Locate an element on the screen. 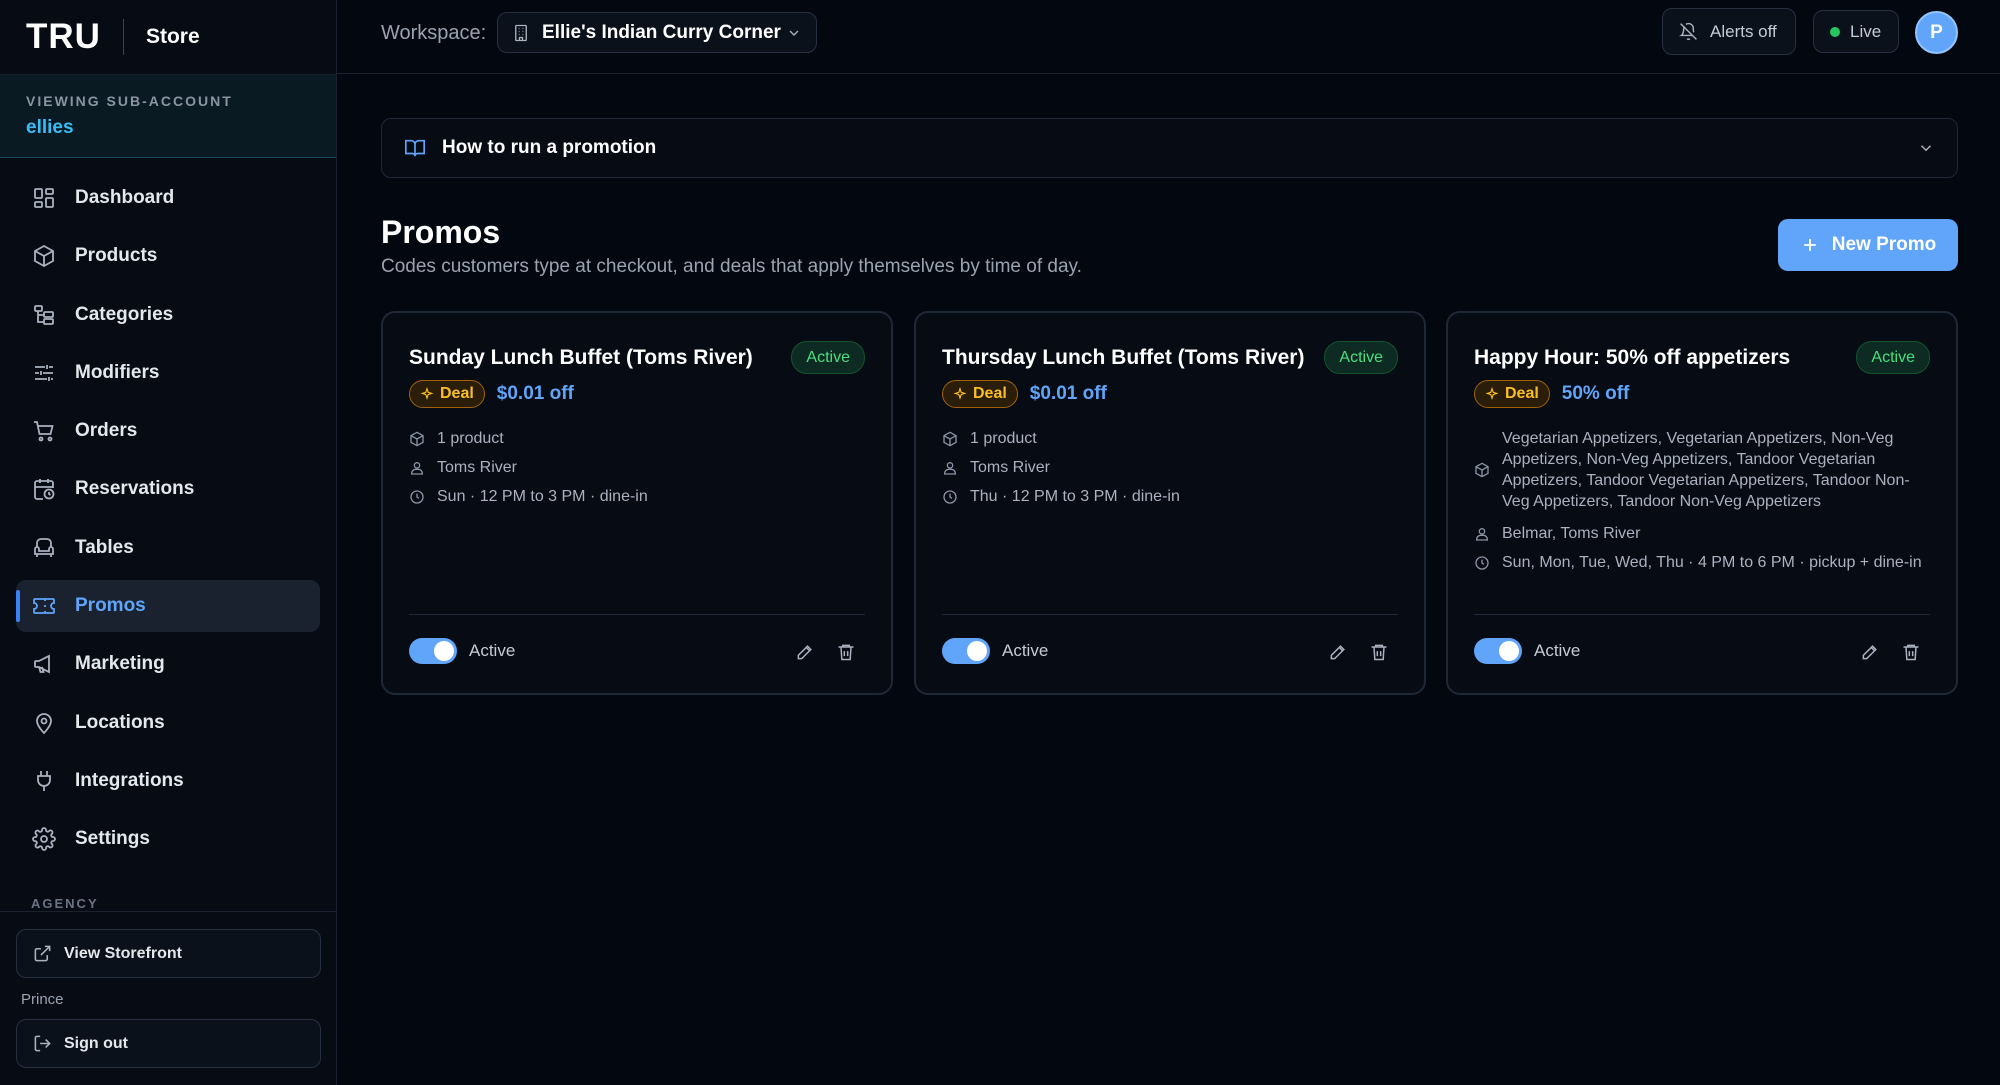 The width and height of the screenshot is (2000, 1085). sidebar-divider is located at coordinates (168, 911).